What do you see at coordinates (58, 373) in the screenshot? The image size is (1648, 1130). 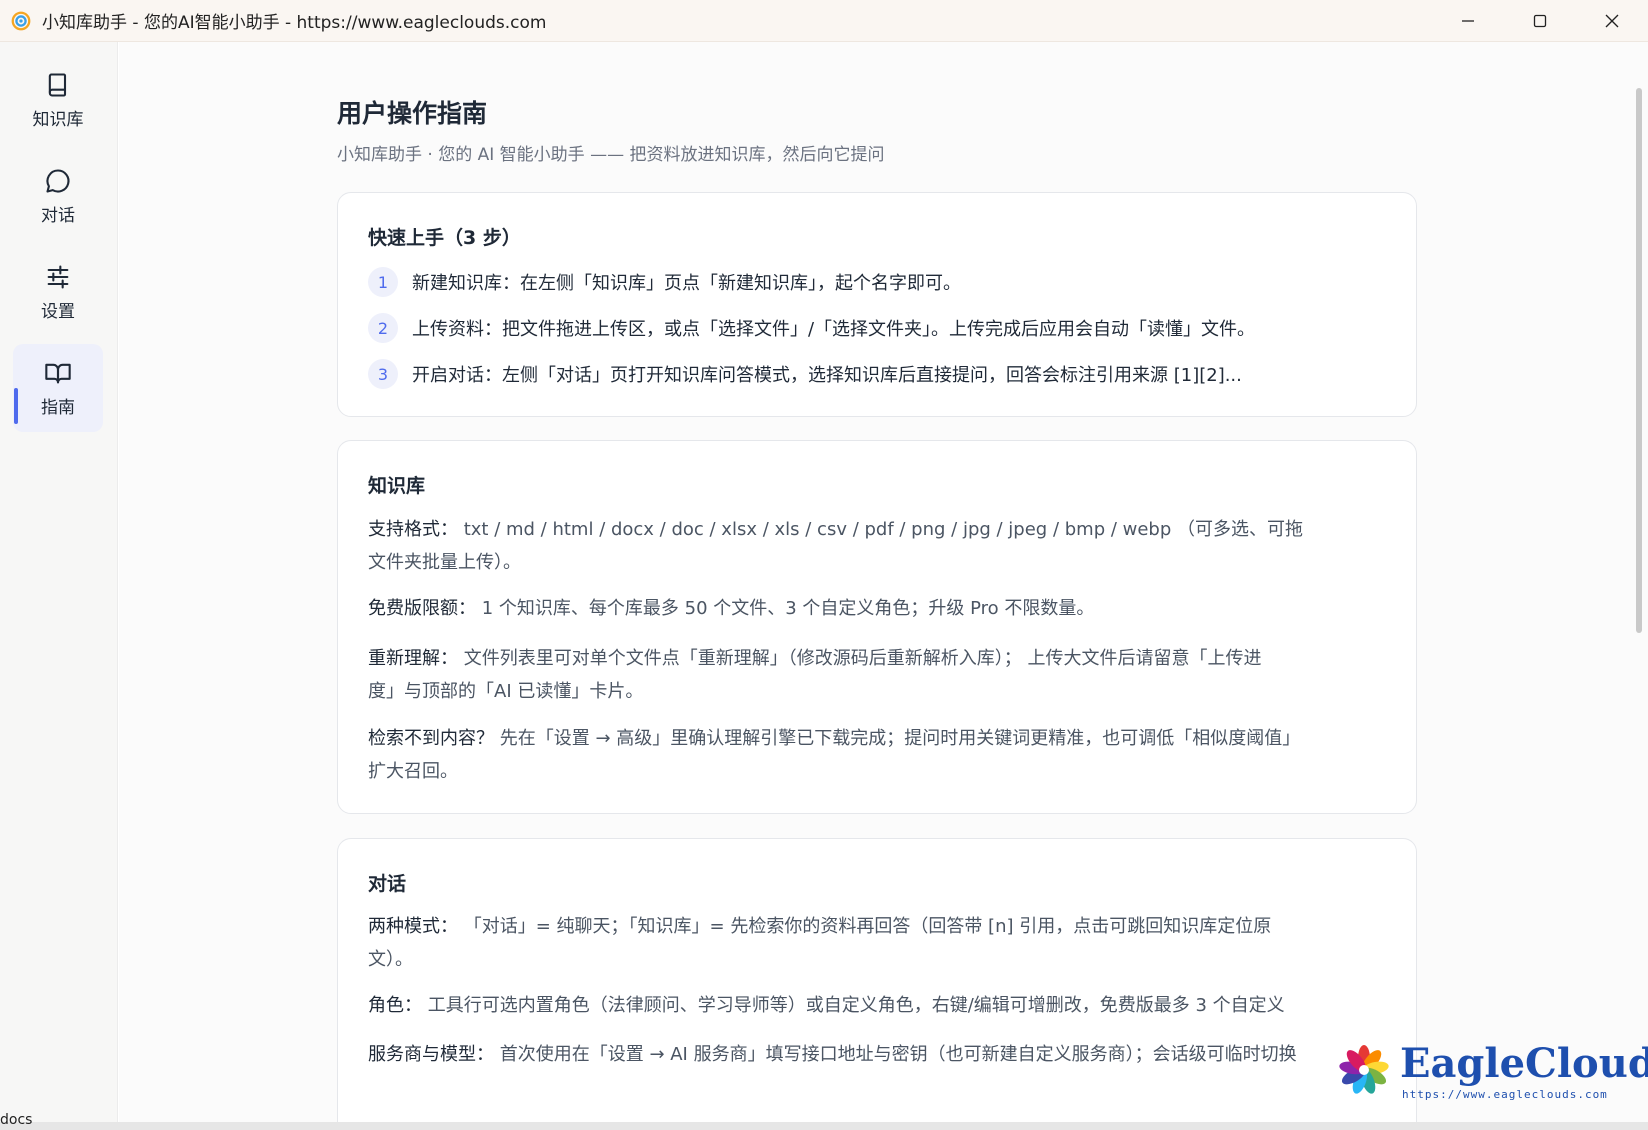 I see `open-book-icon` at bounding box center [58, 373].